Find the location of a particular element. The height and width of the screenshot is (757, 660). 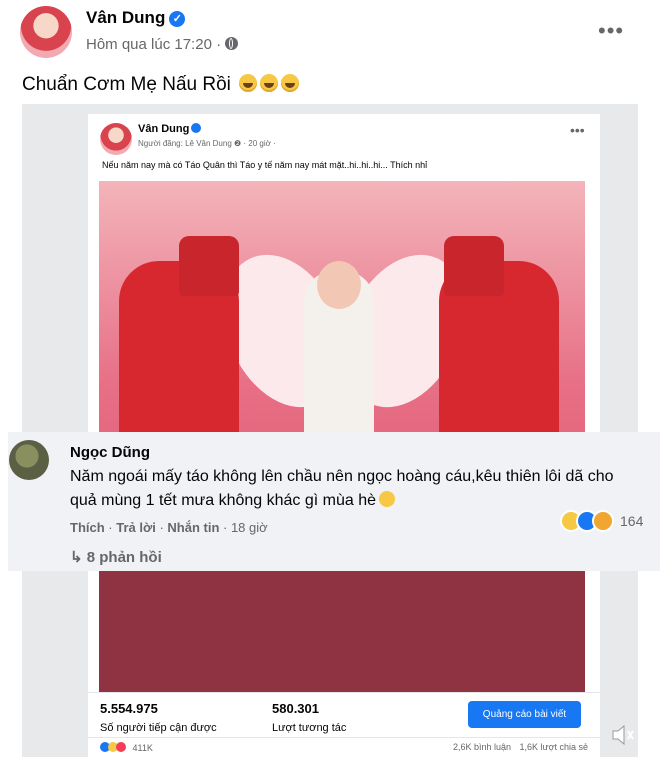

engagement-label: Lượt tương tác is located at coordinates (309, 728).